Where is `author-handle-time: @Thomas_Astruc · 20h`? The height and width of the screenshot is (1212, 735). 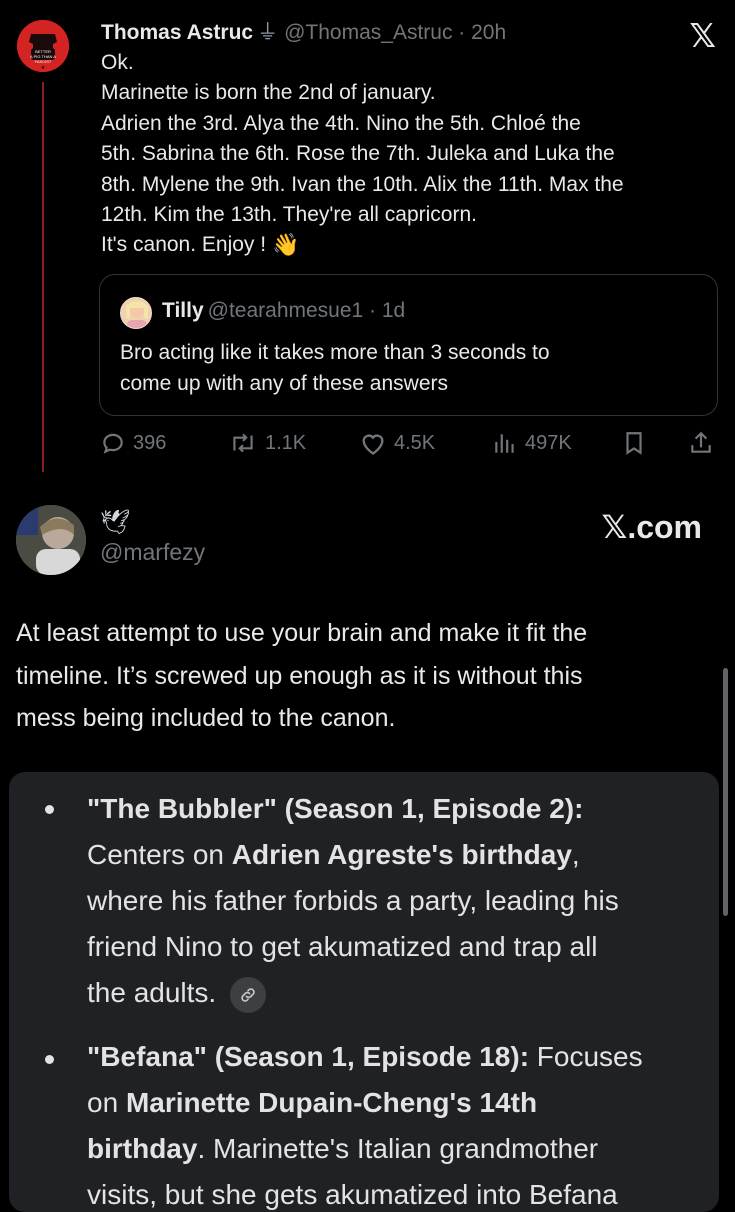 author-handle-time: @Thomas_Astruc · 20h is located at coordinates (395, 32).